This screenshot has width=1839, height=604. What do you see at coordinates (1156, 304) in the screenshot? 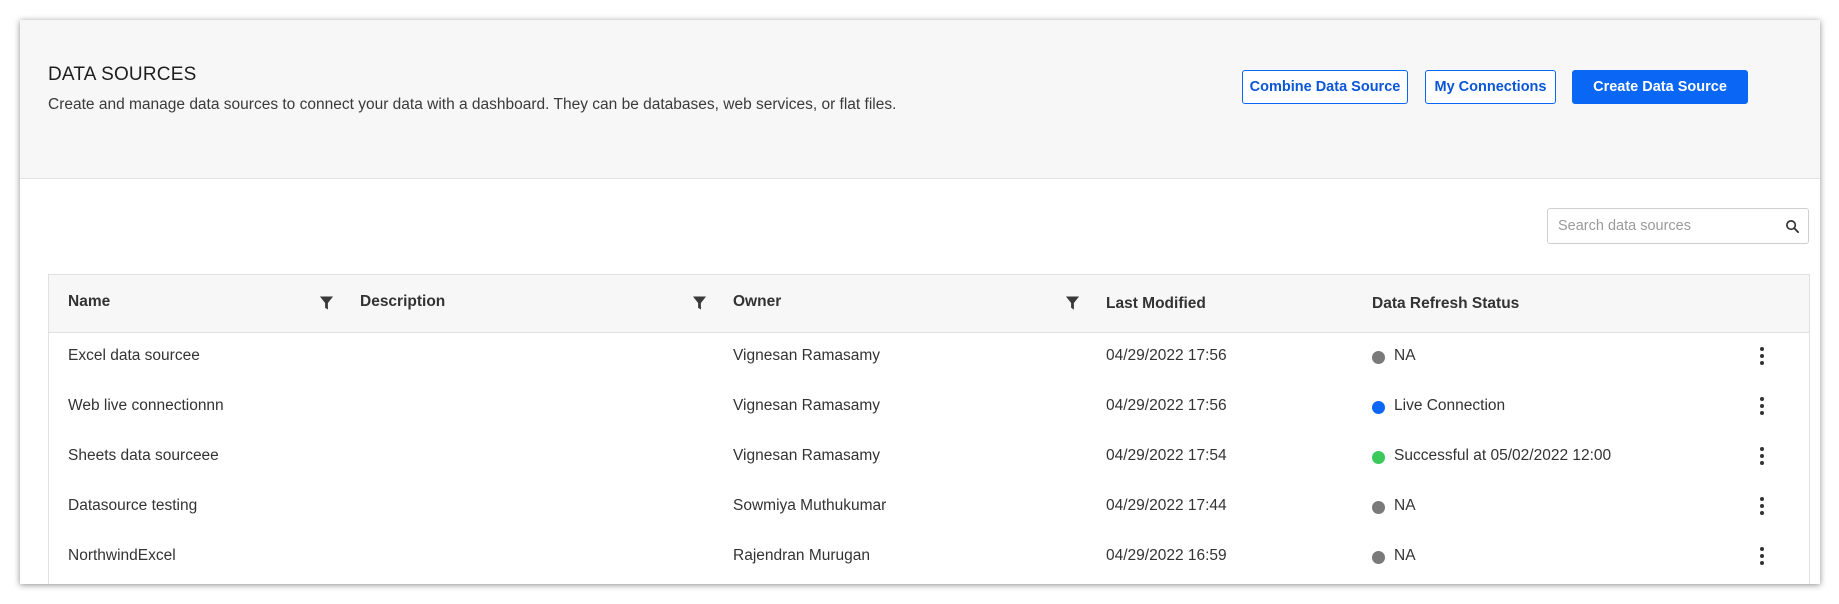
I see `column-header-last-modified: Last Modified` at bounding box center [1156, 304].